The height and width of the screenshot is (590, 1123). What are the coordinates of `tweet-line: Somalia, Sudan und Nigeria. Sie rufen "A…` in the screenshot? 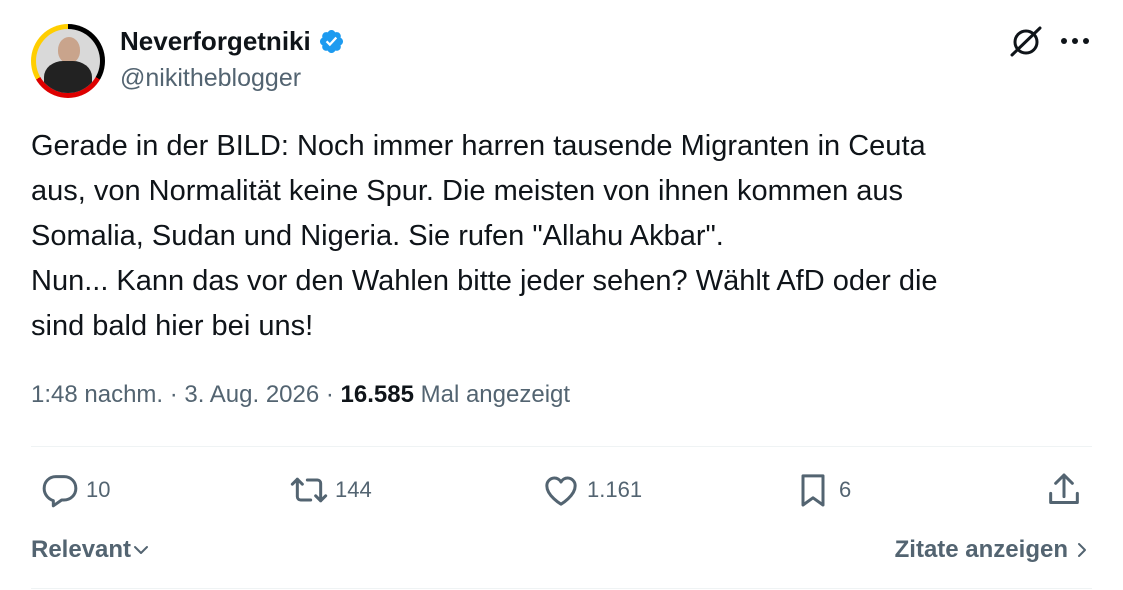 It's located at (377, 236).